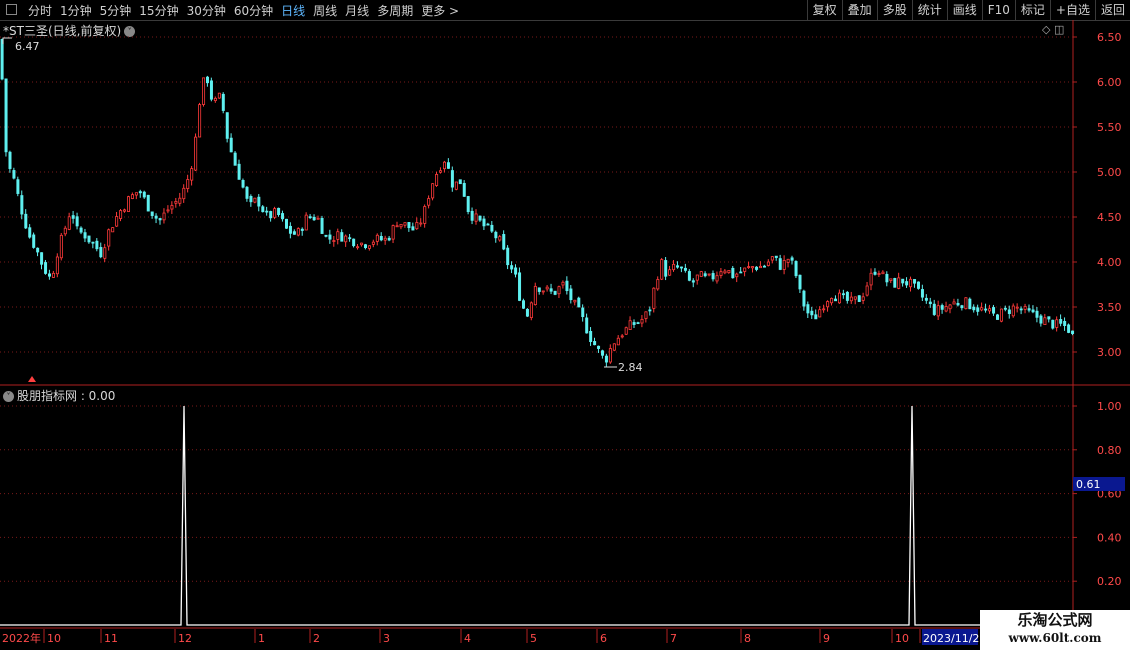 The image size is (1130, 650). Describe the element at coordinates (261, 638) in the screenshot. I see `x-tick-label: 1` at that location.